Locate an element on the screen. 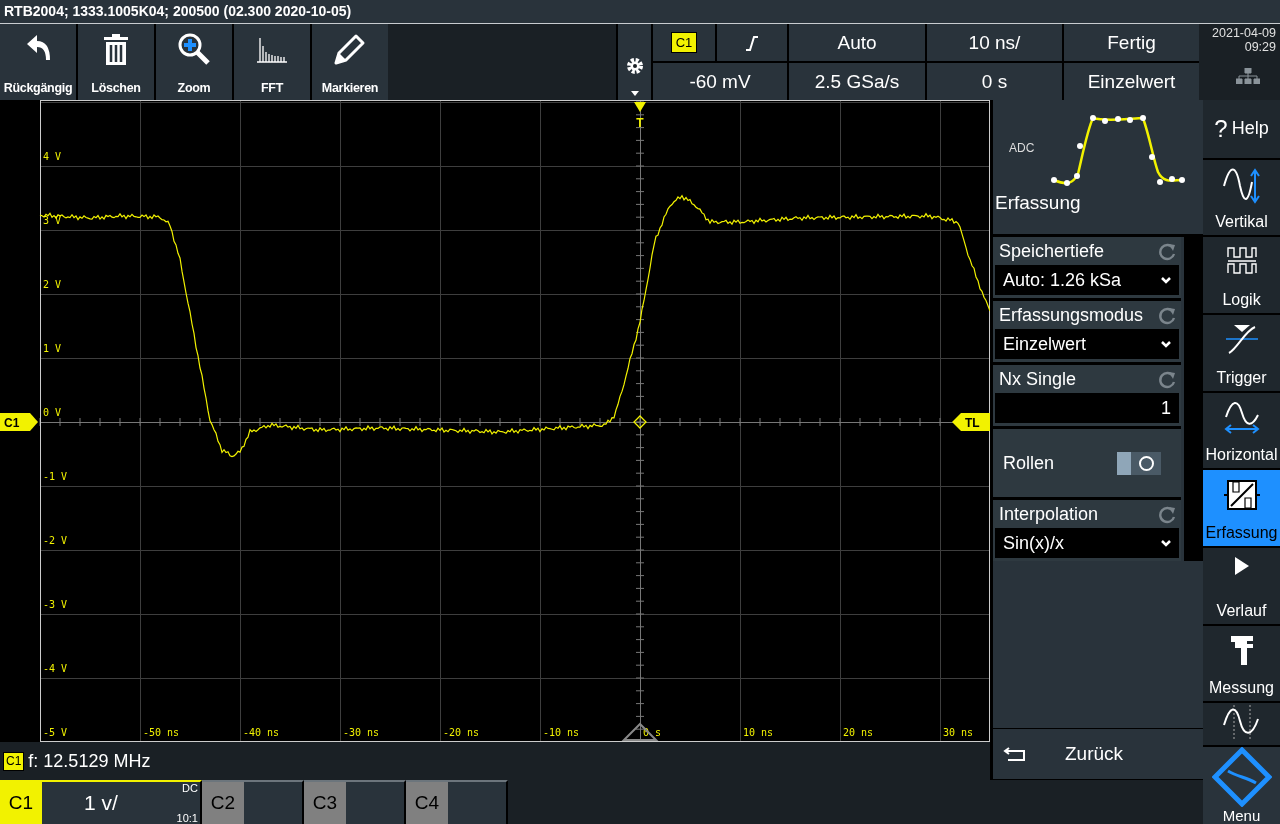  channel-tab: C2 is located at coordinates (223, 803).